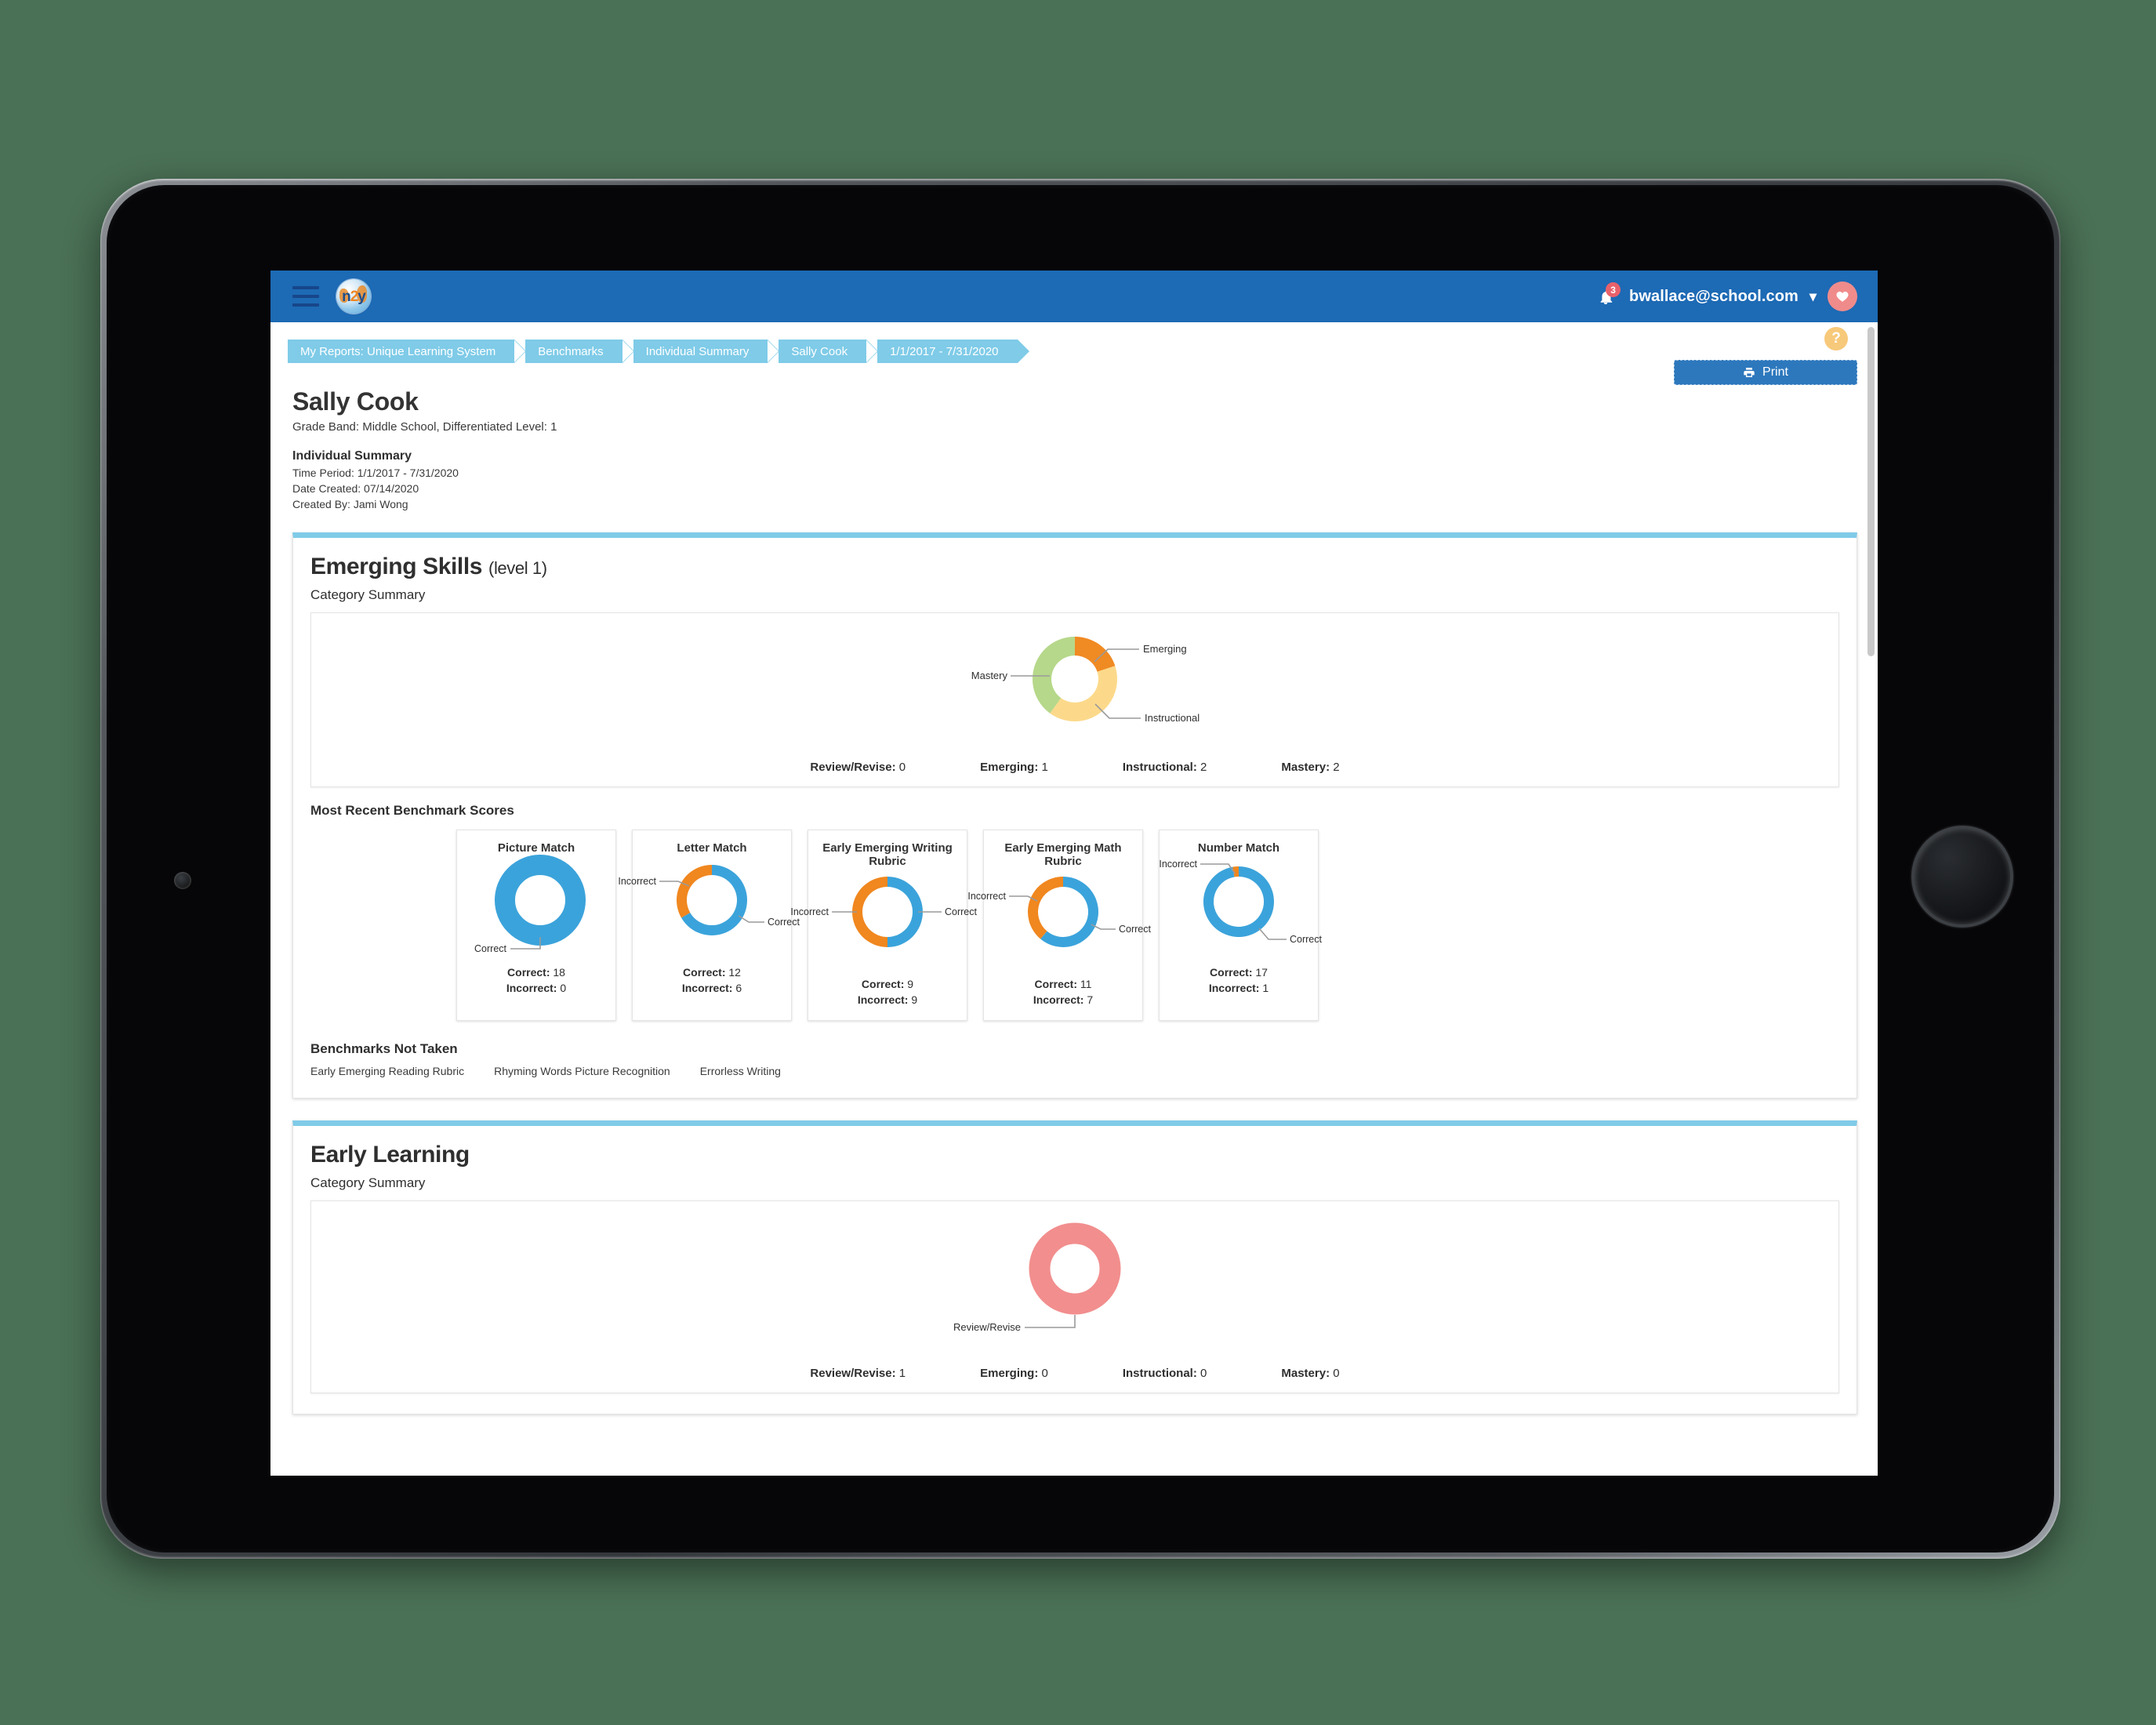 The width and height of the screenshot is (2156, 1725). Describe the element at coordinates (305, 296) in the screenshot. I see `hamburger-menu-icon` at that location.